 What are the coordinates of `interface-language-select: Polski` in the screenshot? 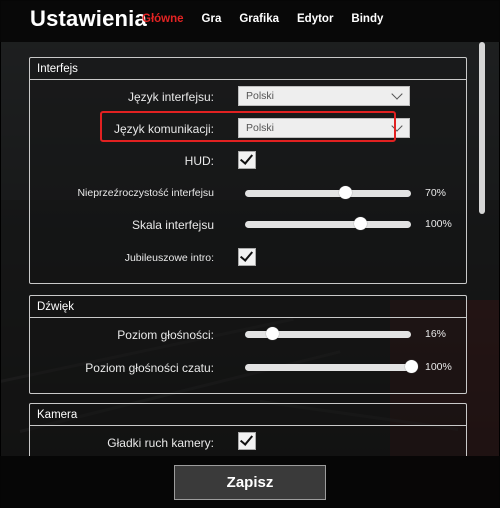 It's located at (324, 96).